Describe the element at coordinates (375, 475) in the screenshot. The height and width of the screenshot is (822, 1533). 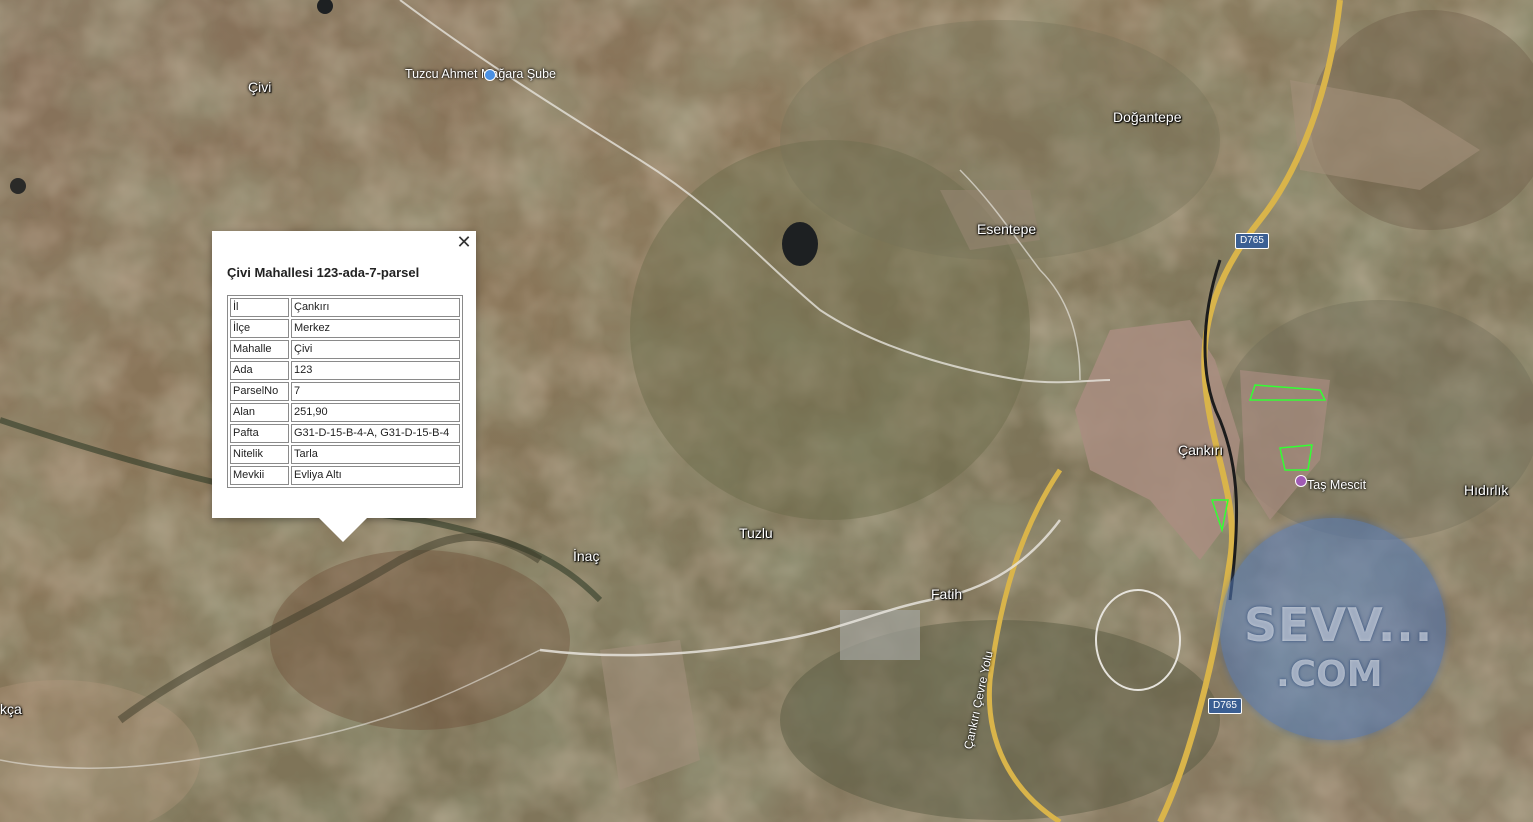
I see `table-value: Evliya Altı` at that location.